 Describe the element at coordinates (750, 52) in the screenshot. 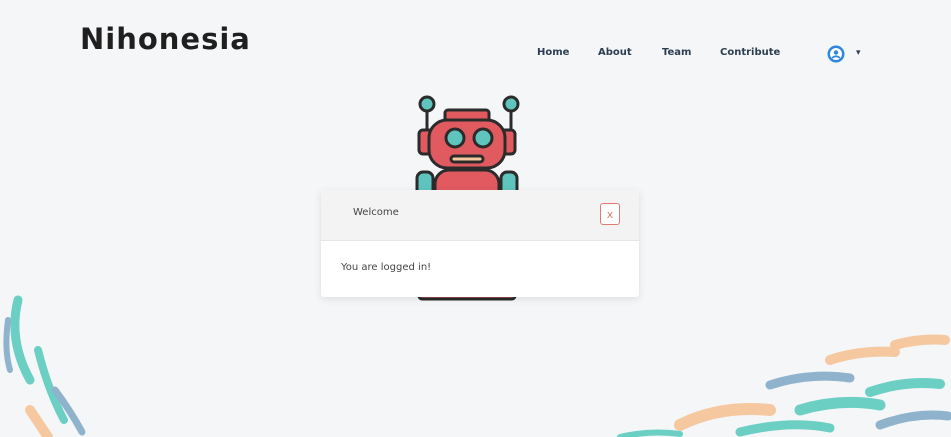

I see `nav-contribute-link: Contribute` at that location.